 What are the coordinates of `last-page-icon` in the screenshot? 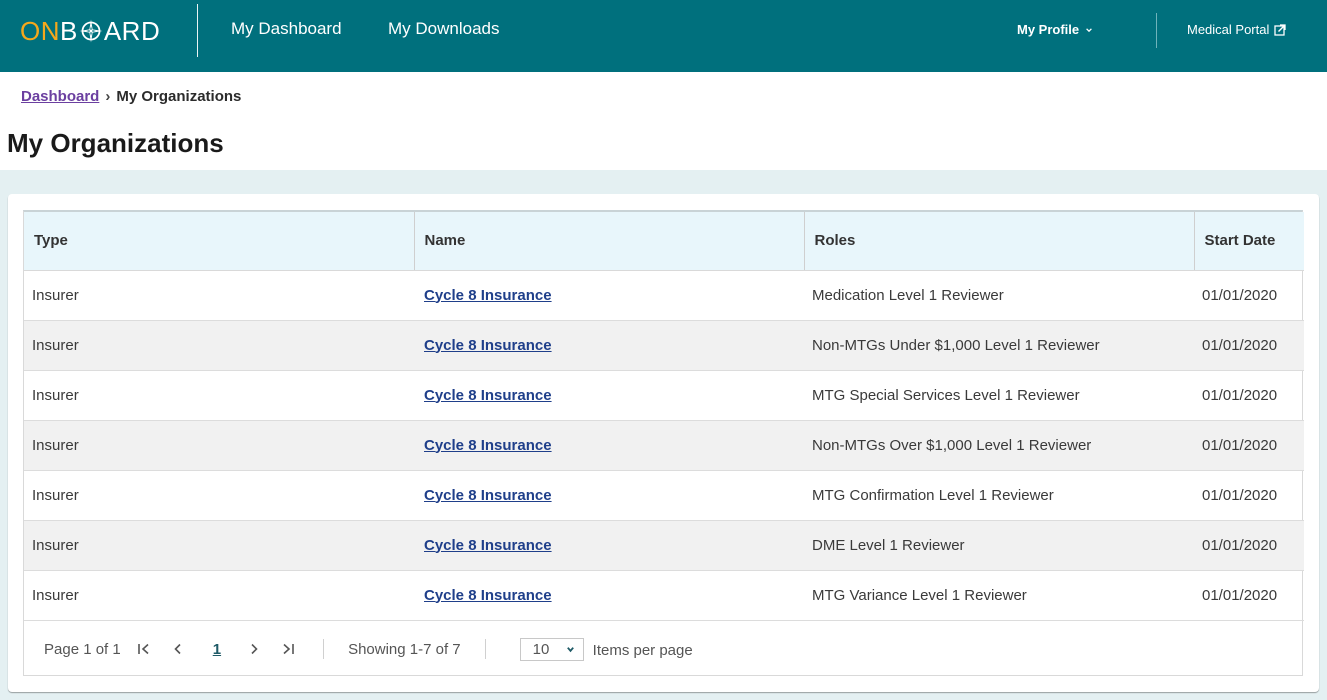 It's located at (288, 649).